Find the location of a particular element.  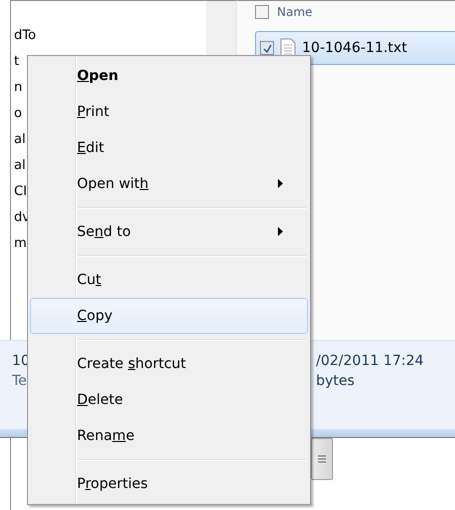

menu-item: Copy is located at coordinates (169, 316).